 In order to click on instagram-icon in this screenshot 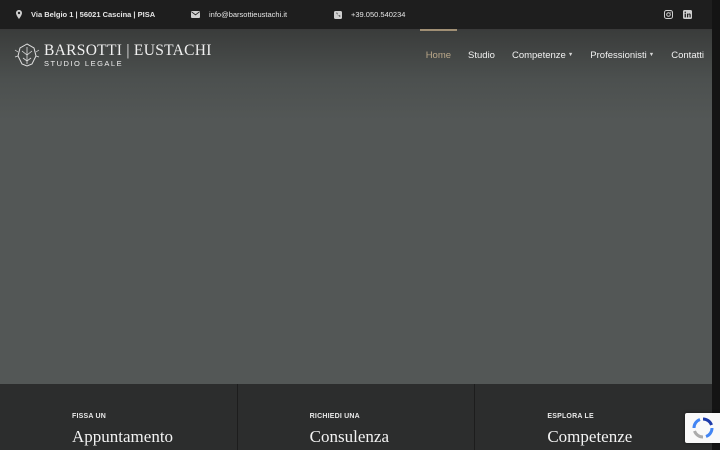, I will do `click(668, 14)`.